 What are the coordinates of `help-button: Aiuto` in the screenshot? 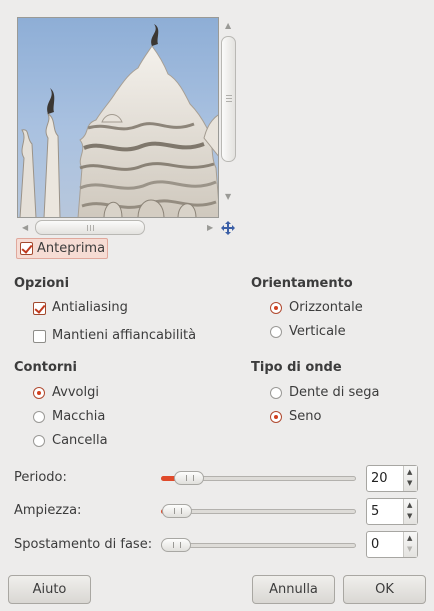 It's located at (49, 589).